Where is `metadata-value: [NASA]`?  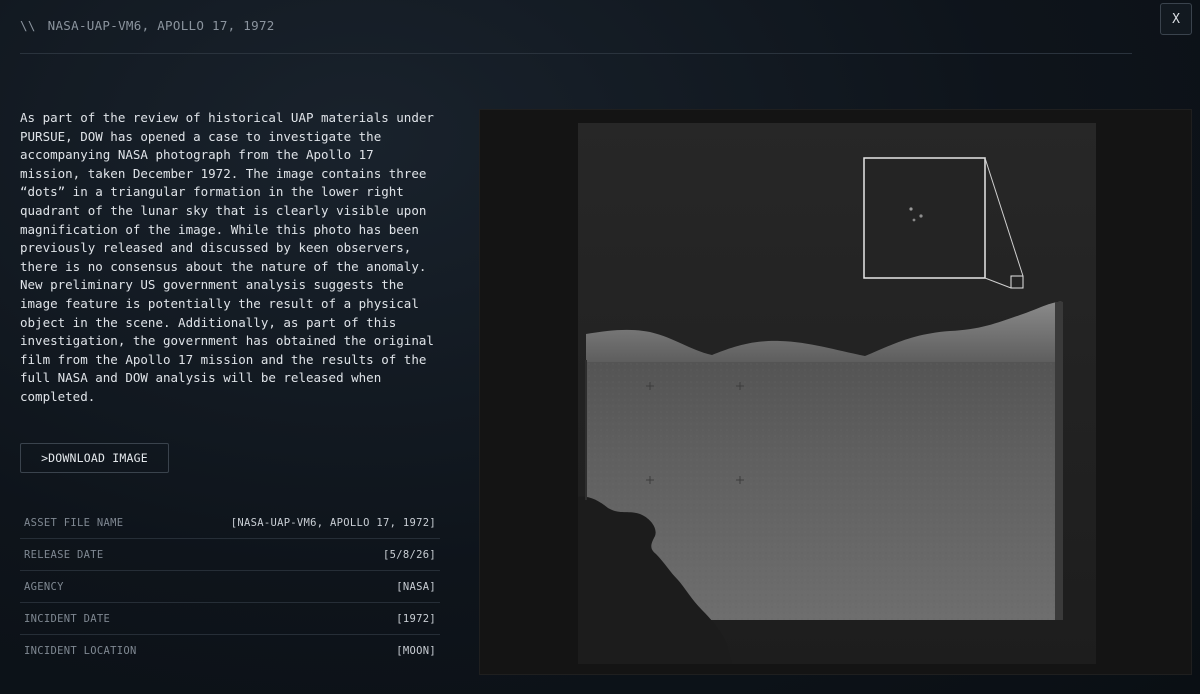 metadata-value: [NASA] is located at coordinates (416, 586).